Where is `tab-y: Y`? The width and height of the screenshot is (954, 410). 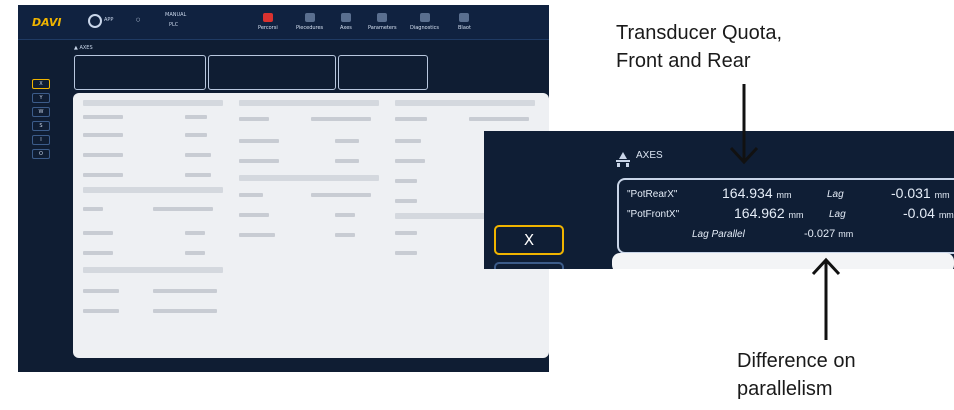 tab-y: Y is located at coordinates (41, 98).